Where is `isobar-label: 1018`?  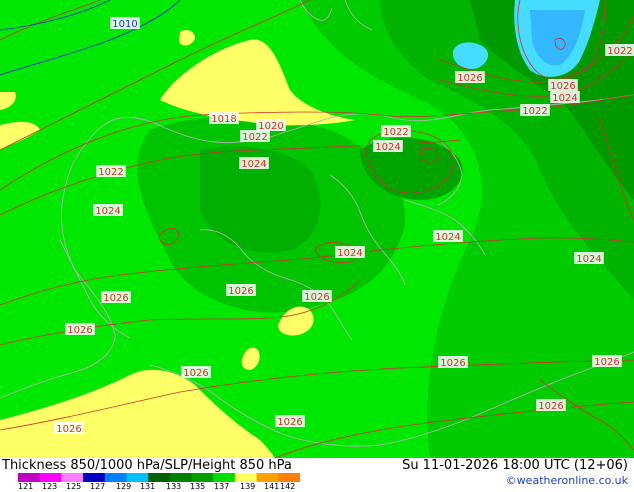
isobar-label: 1018 is located at coordinates (223, 119).